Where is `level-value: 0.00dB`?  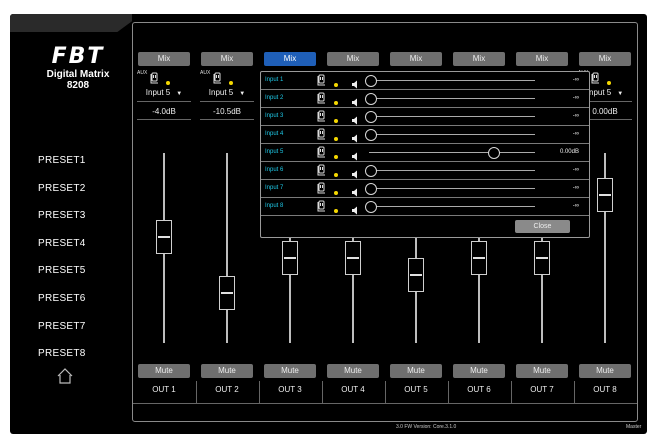 level-value: 0.00dB is located at coordinates (569, 152).